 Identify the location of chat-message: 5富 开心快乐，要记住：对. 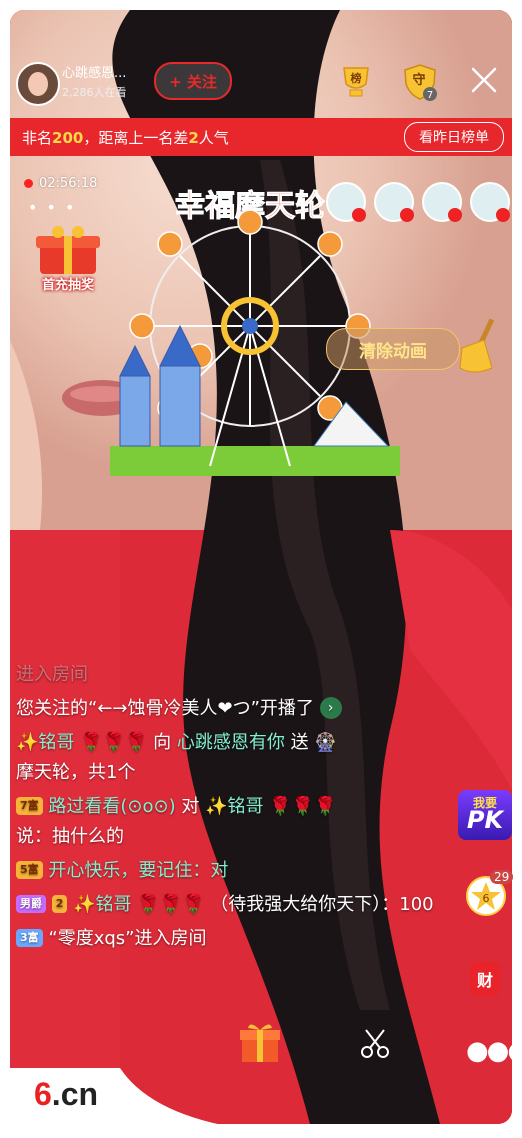
(236, 871).